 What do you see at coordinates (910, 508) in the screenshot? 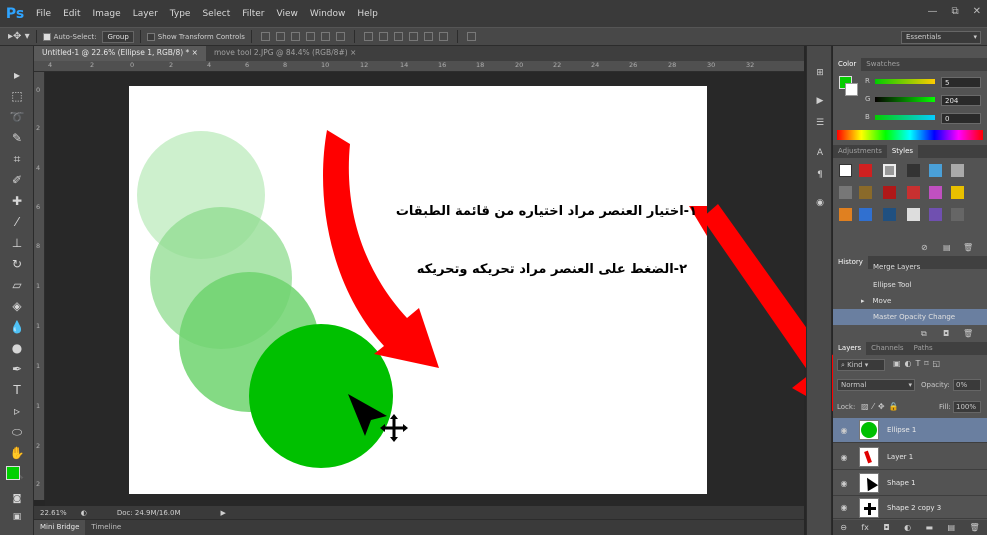
I see `layer-row: ◉ Shape 2 copy 3` at bounding box center [910, 508].